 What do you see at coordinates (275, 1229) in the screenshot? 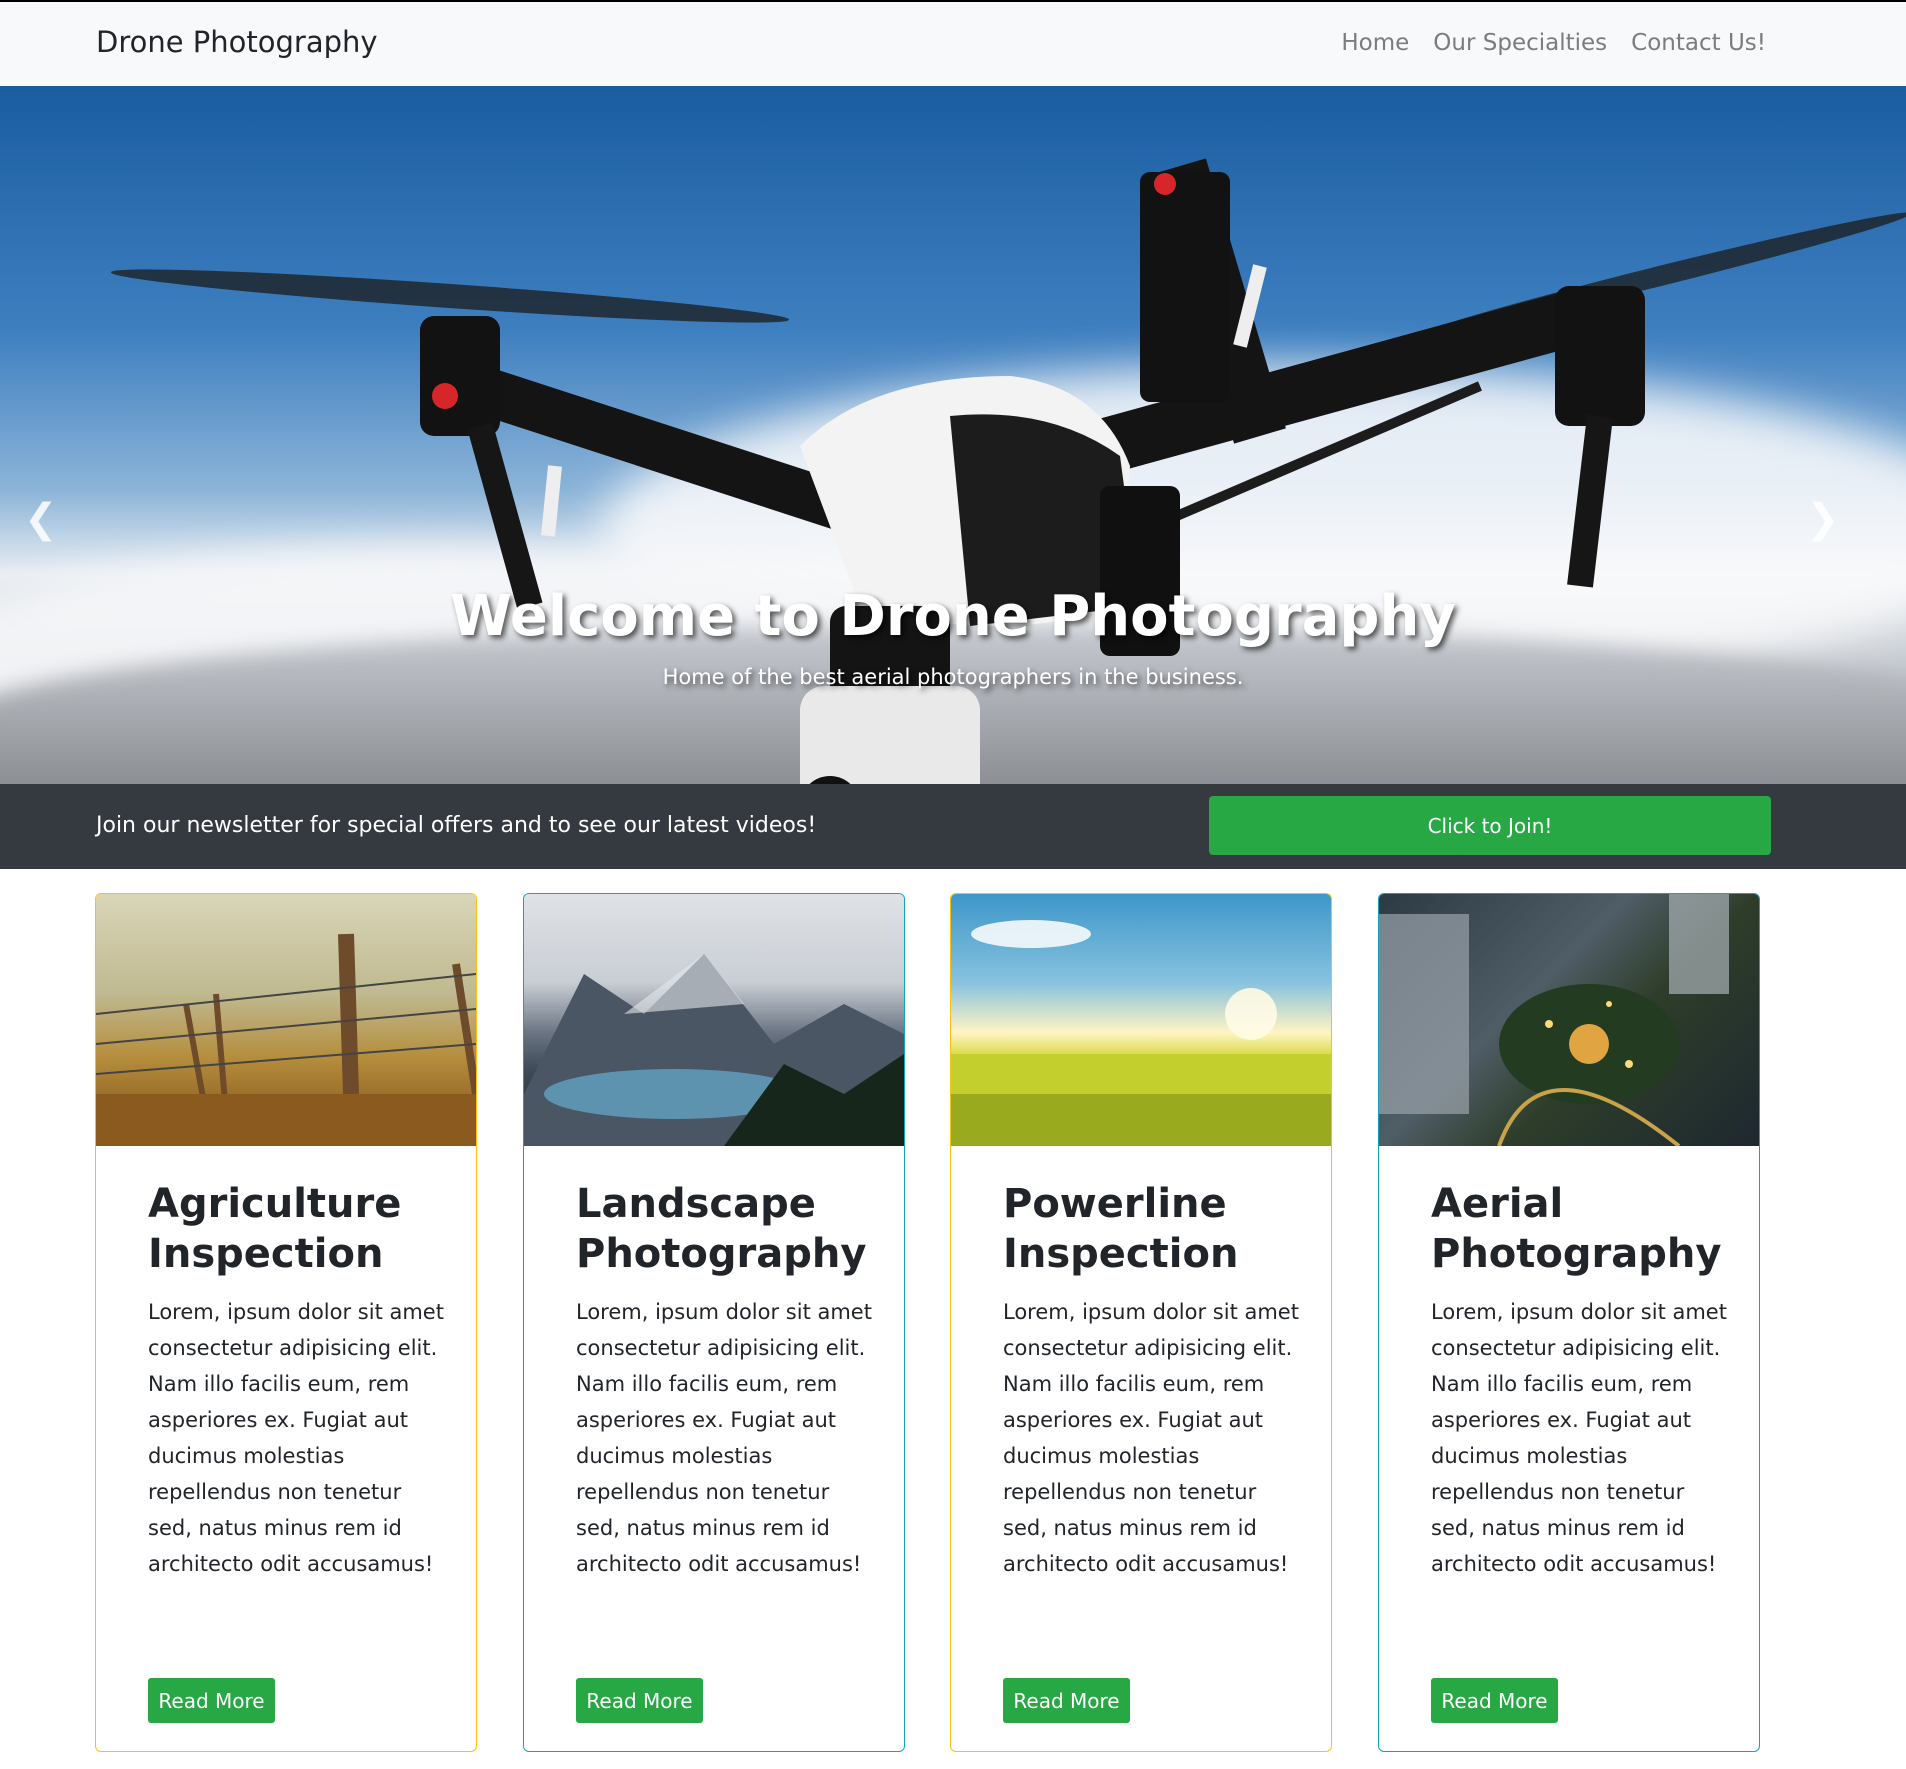
I see `card-title: Agriculture Inspection` at bounding box center [275, 1229].